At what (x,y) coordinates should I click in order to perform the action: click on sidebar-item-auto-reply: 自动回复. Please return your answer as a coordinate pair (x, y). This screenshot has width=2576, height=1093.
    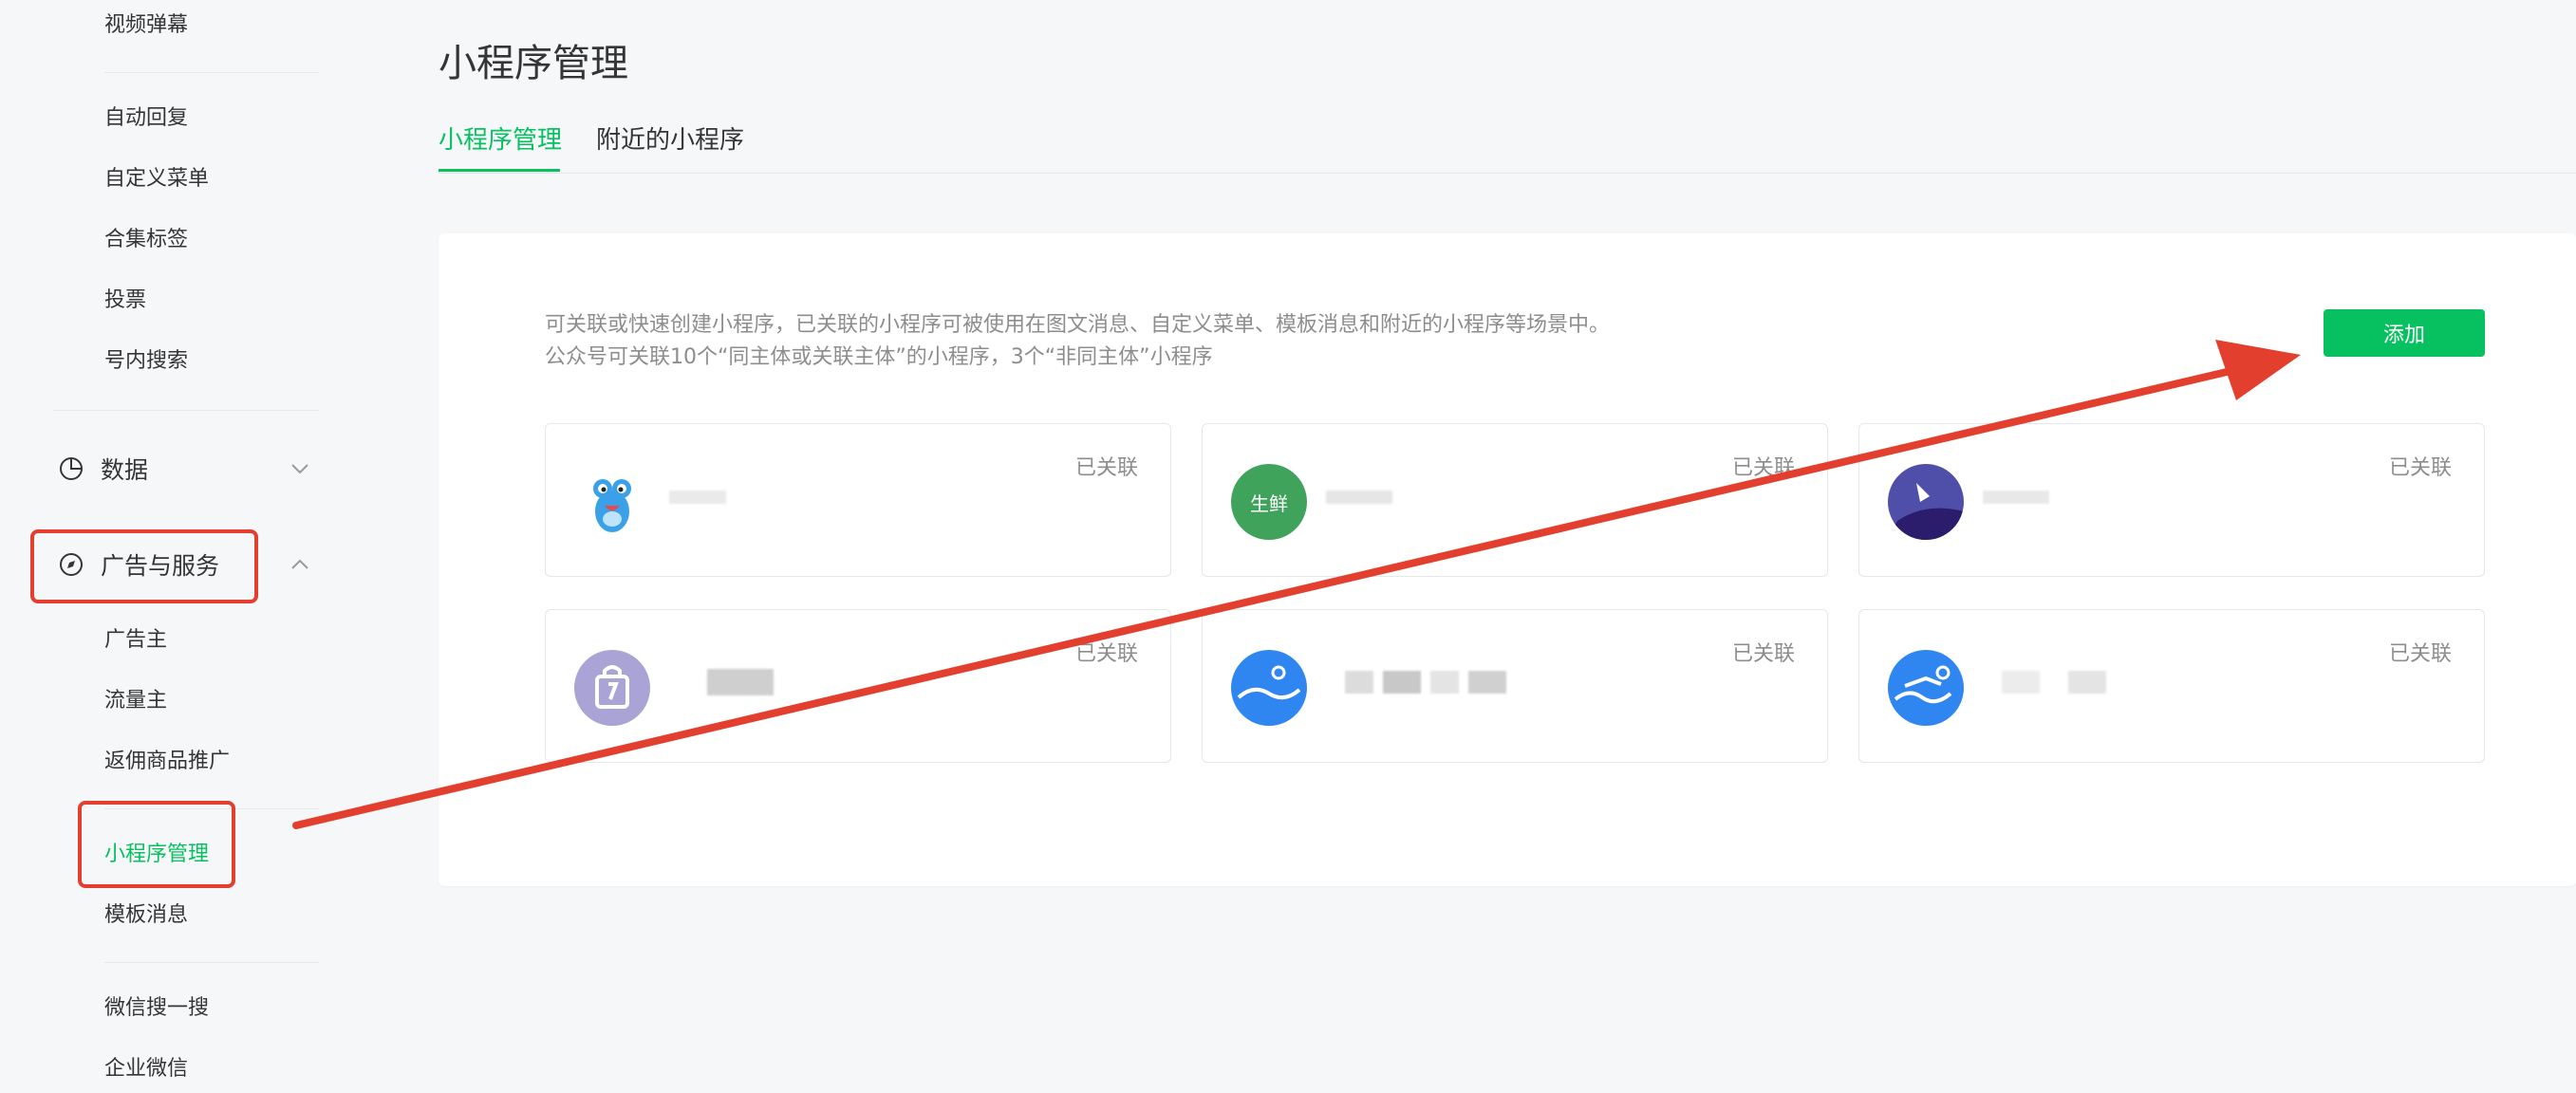
    Looking at the image, I should click on (146, 118).